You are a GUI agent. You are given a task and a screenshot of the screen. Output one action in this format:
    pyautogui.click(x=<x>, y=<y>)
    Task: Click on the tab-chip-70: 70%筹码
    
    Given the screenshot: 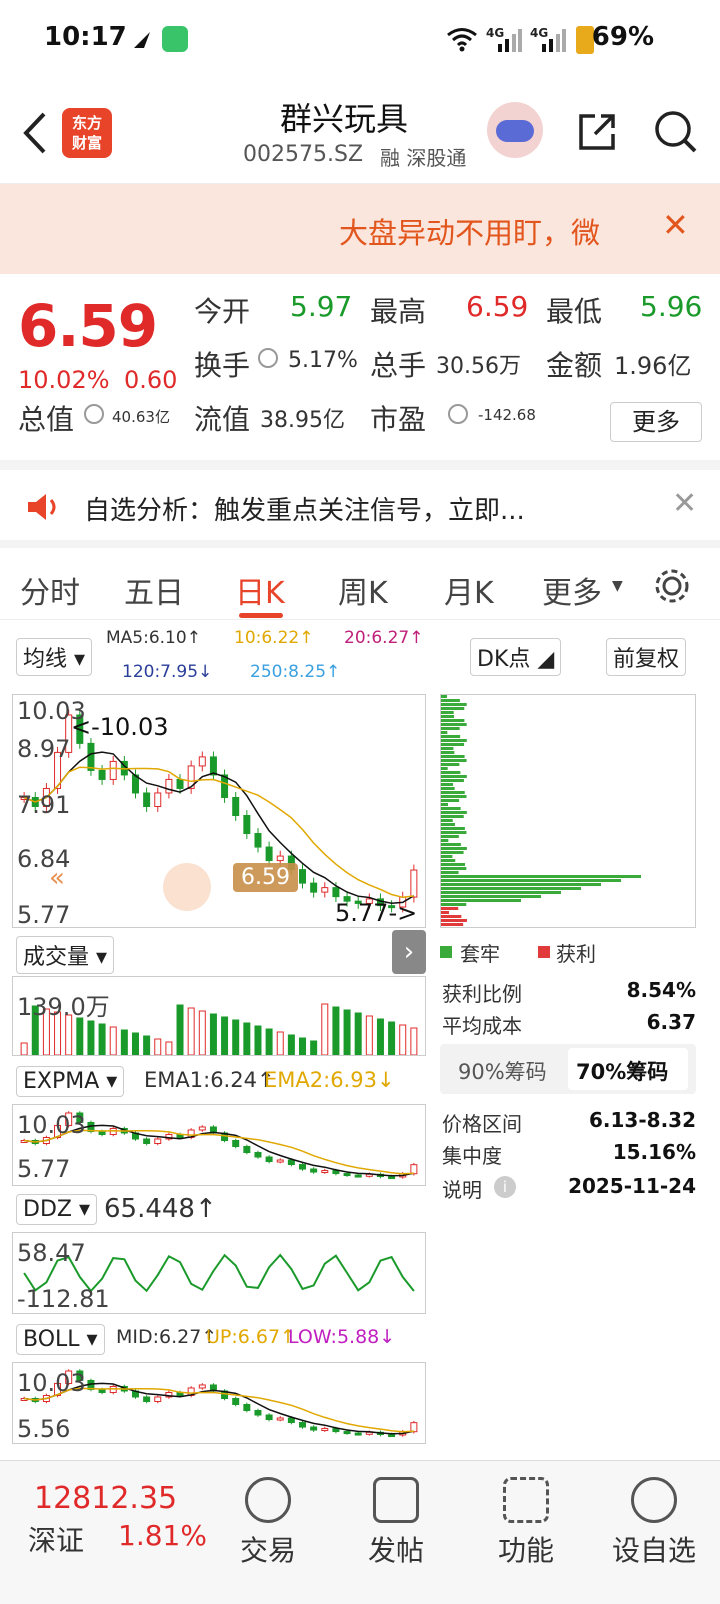 What is the action you would take?
    pyautogui.click(x=628, y=1069)
    